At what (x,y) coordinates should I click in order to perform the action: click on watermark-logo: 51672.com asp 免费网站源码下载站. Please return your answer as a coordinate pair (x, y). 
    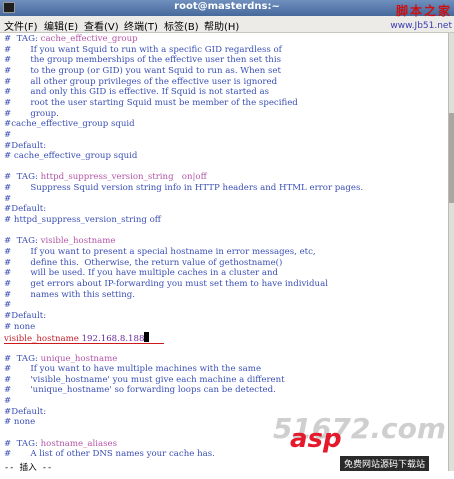
    Looking at the image, I should click on (361, 441).